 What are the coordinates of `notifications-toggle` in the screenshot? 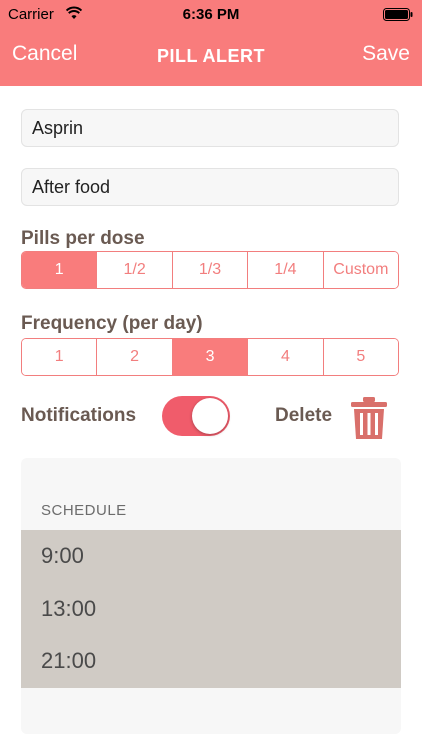 It's located at (196, 416).